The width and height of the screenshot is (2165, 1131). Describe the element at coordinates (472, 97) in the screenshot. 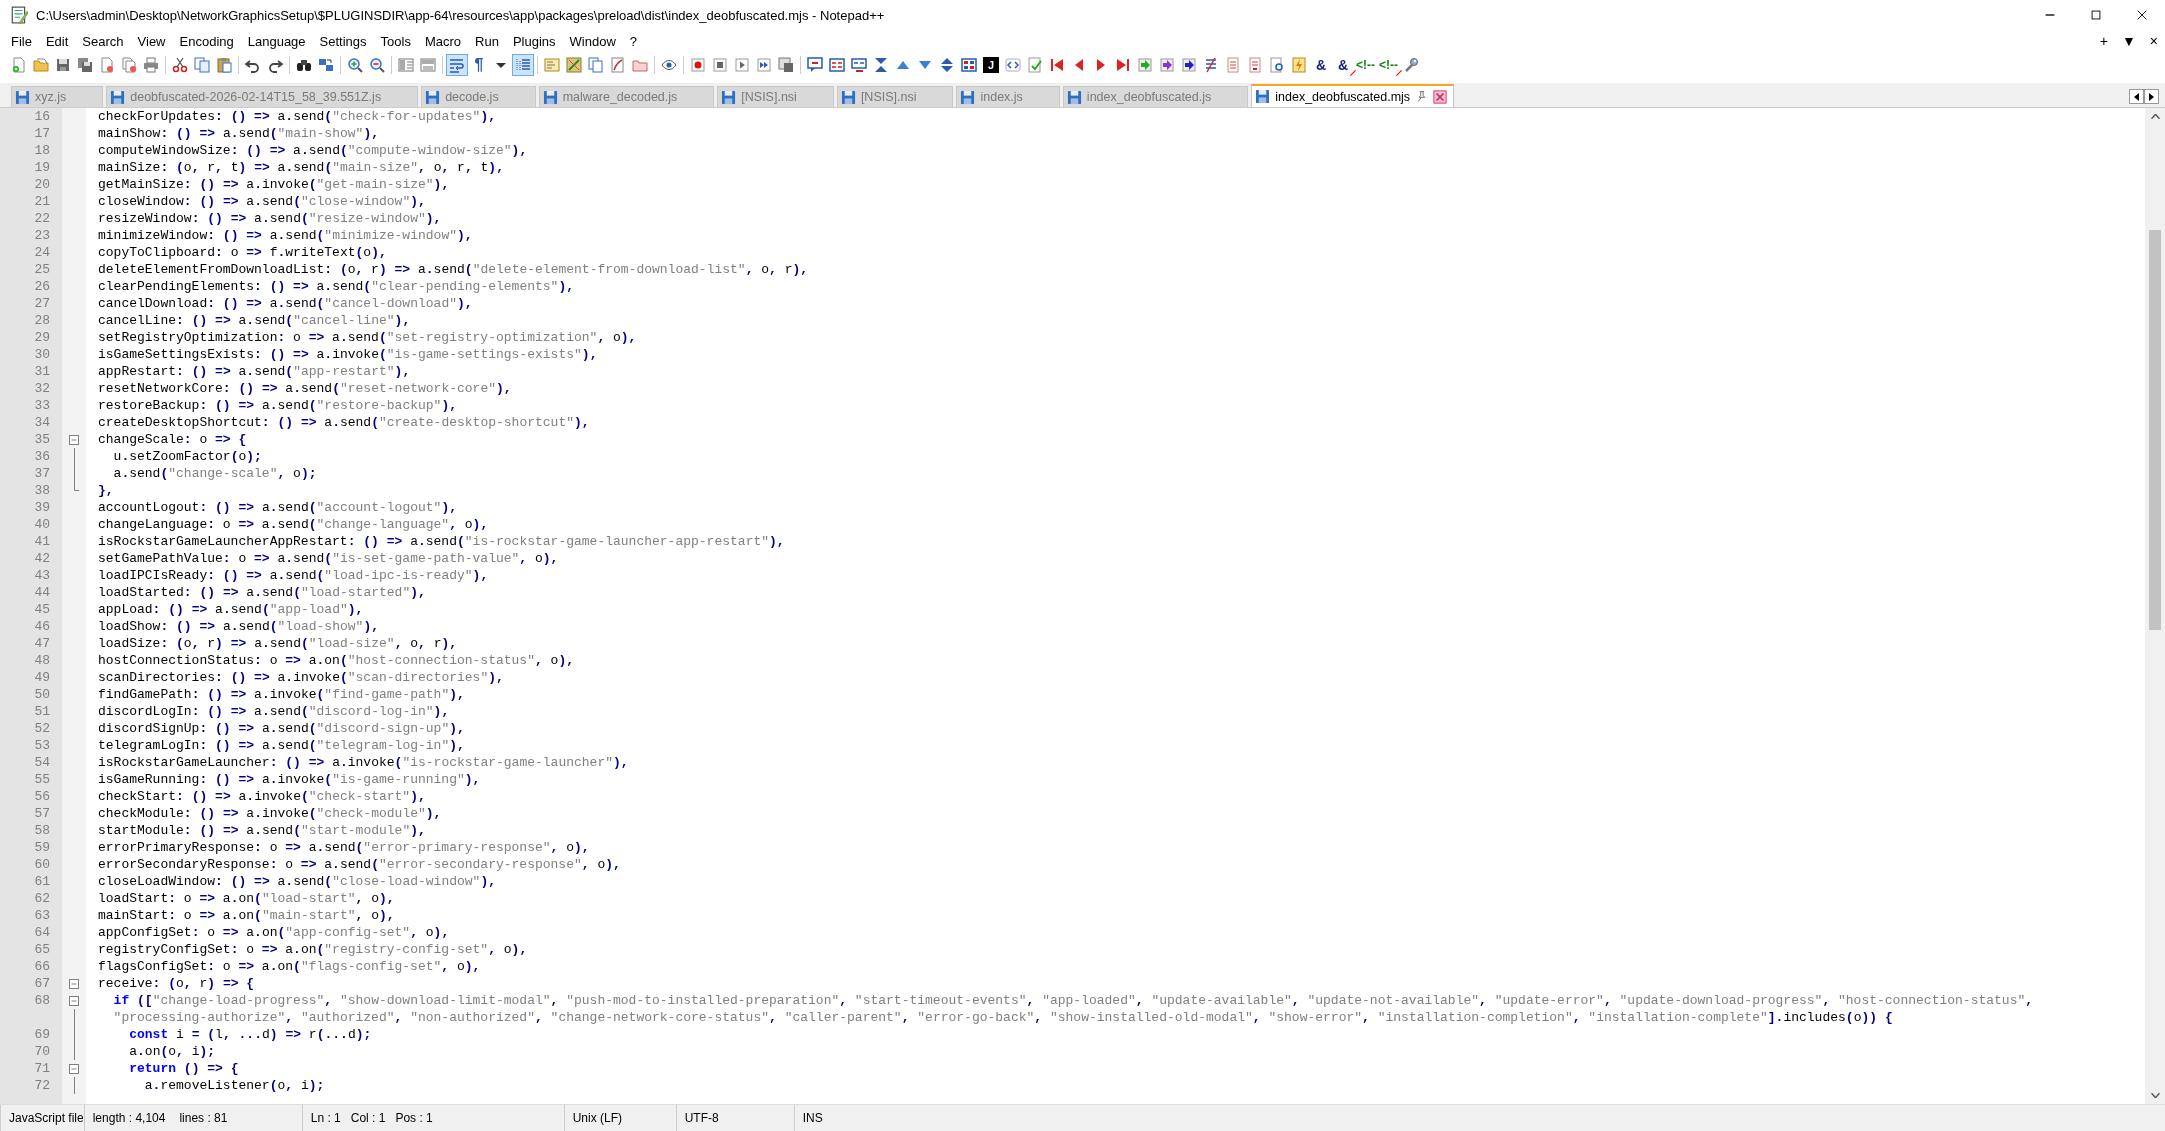

I see `tab-label: decode.js` at that location.